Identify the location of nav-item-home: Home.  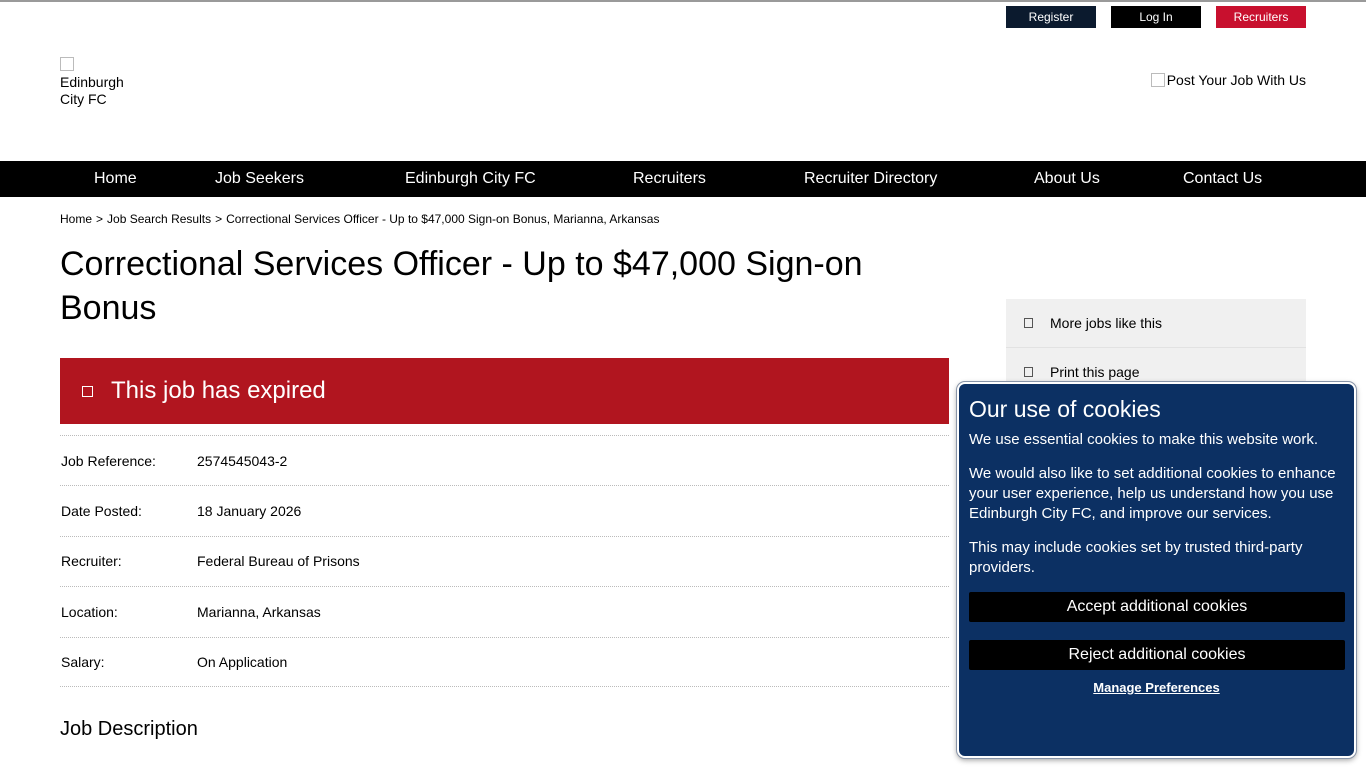
(115, 179).